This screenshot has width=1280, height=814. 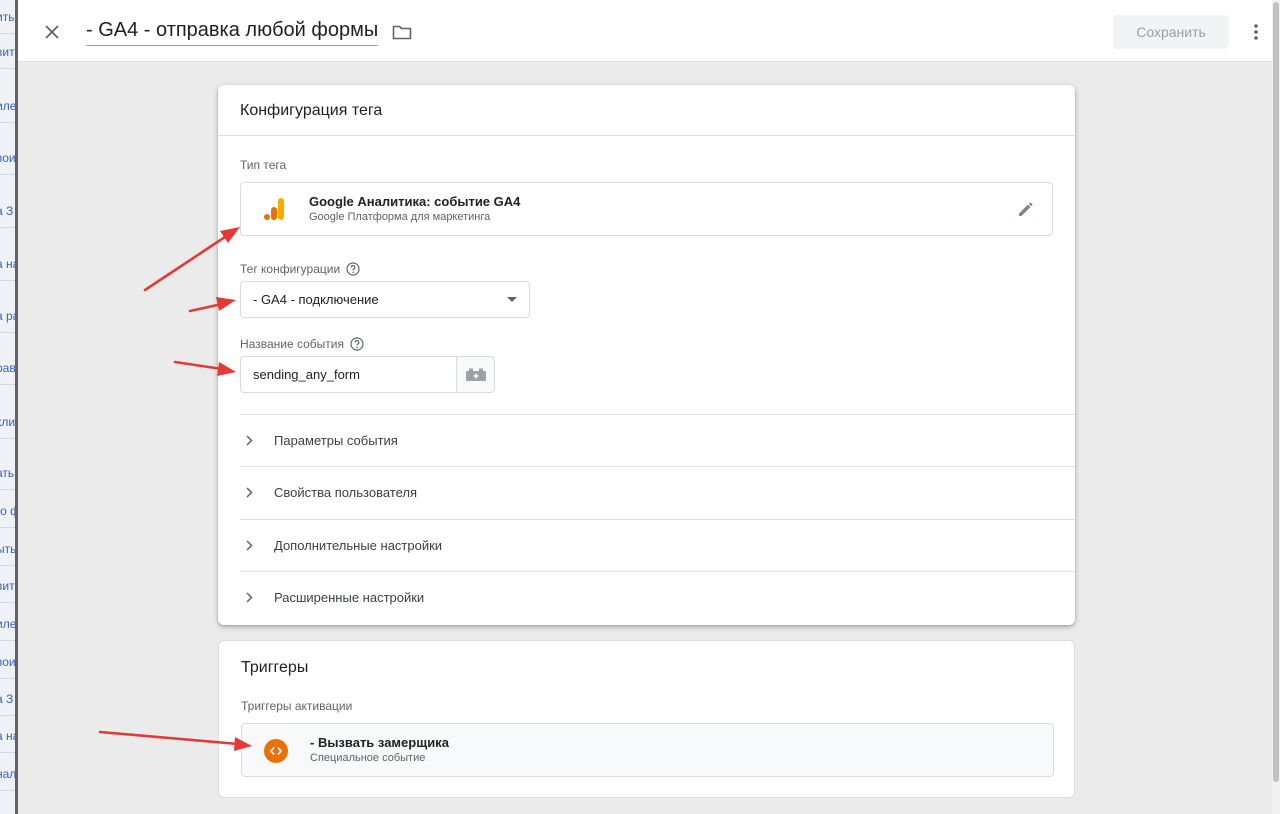 What do you see at coordinates (292, 344) in the screenshot?
I see `event-name-label-text: Название события` at bounding box center [292, 344].